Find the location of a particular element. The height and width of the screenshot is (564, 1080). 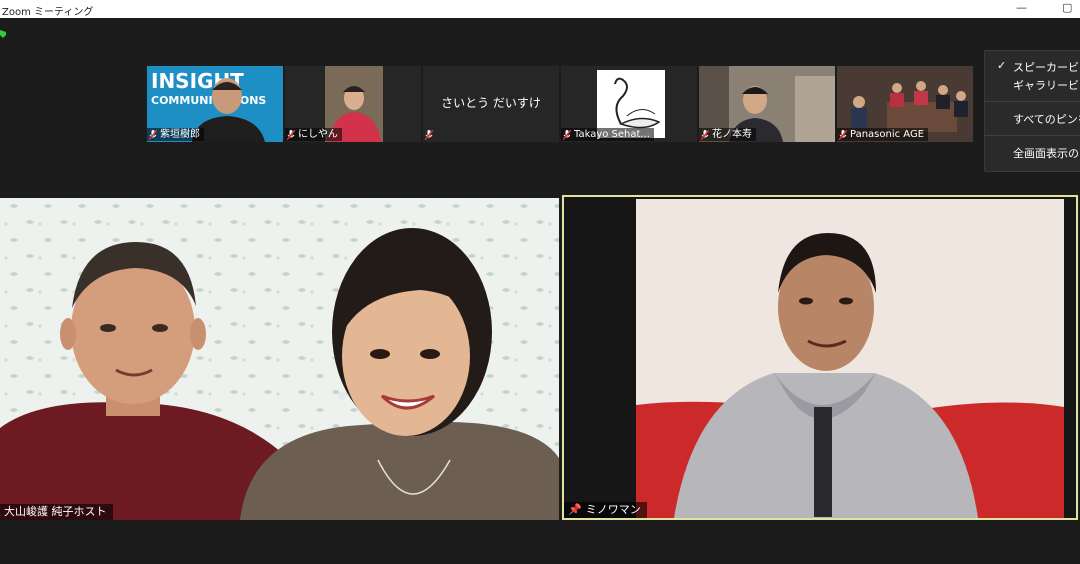

pin-icon: 📌 is located at coordinates (575, 509).